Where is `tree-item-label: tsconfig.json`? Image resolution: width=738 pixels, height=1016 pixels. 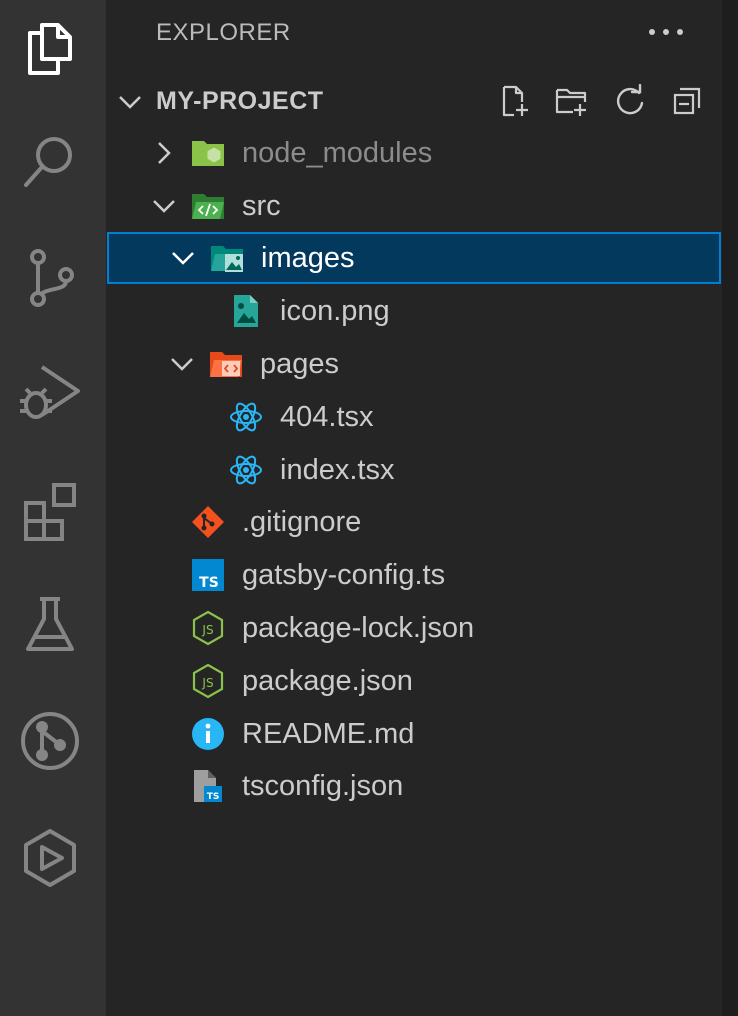
tree-item-label: tsconfig.json is located at coordinates (323, 786).